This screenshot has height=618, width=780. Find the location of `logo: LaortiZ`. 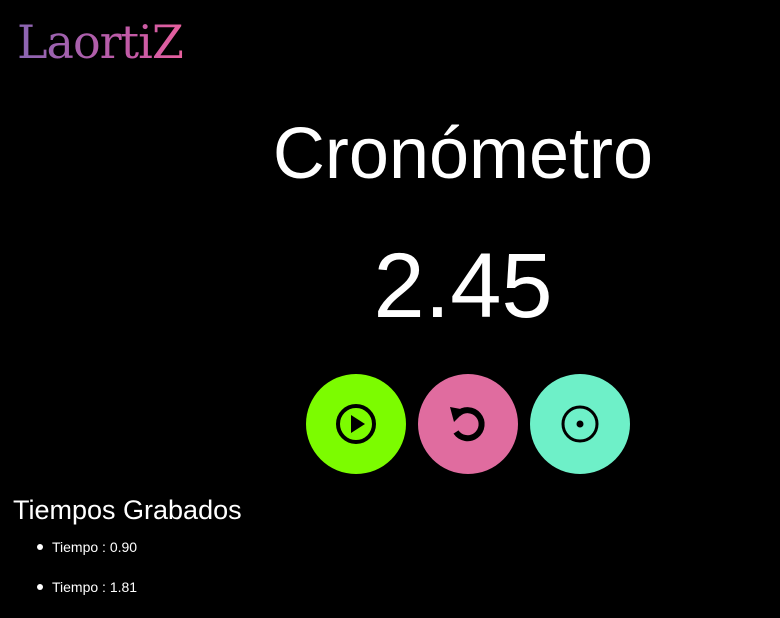

logo: LaortiZ is located at coordinates (100, 42).